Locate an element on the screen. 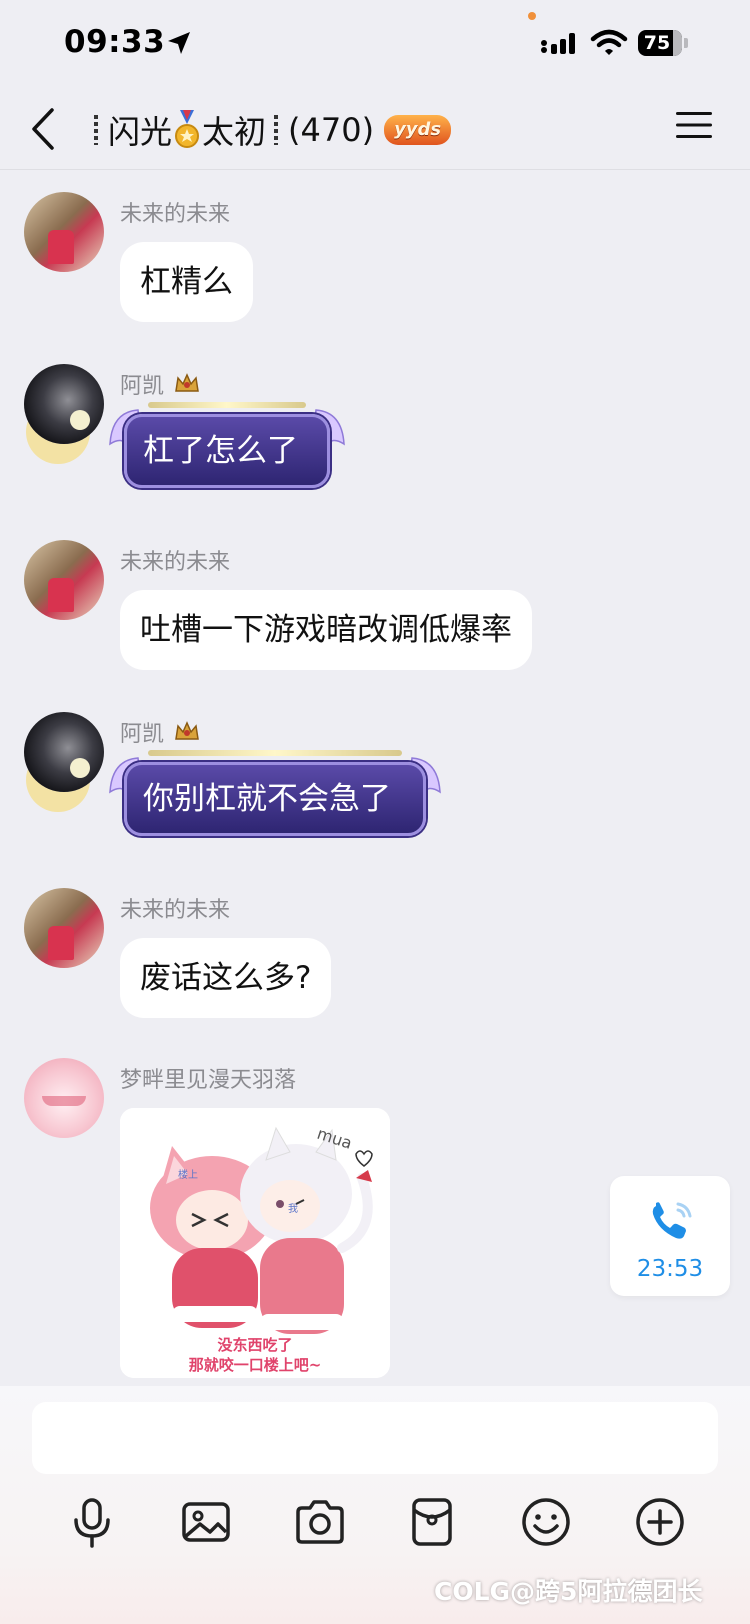 The height and width of the screenshot is (1624, 750). message-bubble: 吐槽一下游戏暗改调低爆率 is located at coordinates (326, 630).